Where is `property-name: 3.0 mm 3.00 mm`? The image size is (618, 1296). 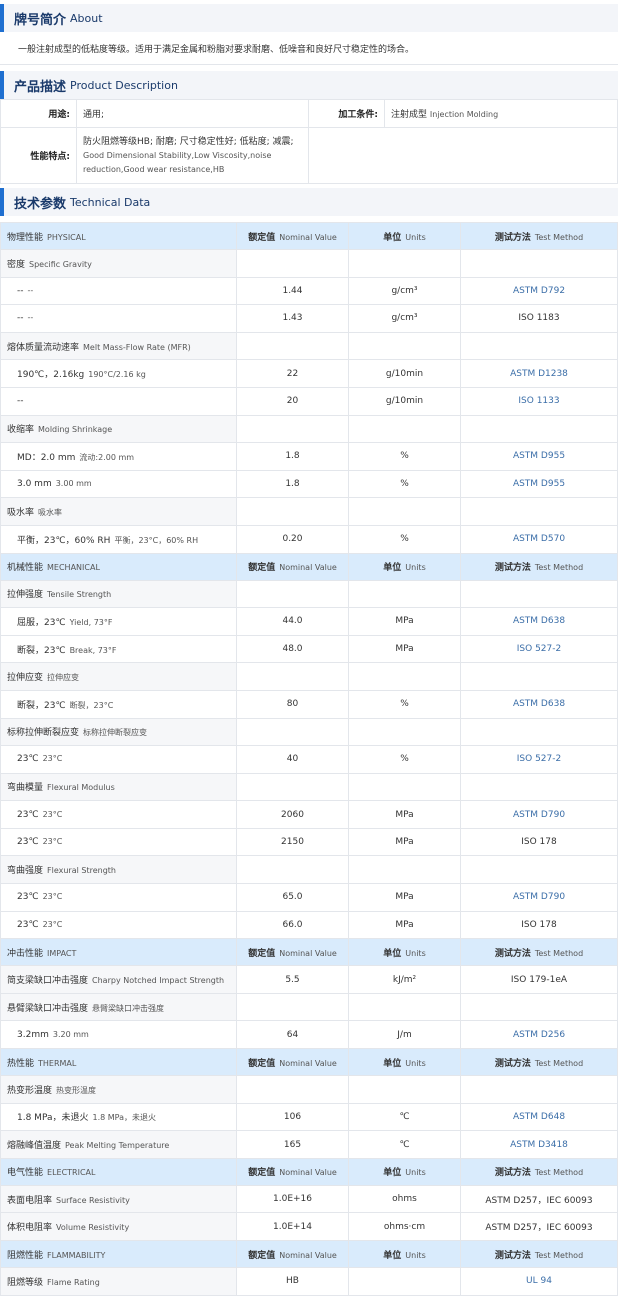 property-name: 3.0 mm 3.00 mm is located at coordinates (118, 484).